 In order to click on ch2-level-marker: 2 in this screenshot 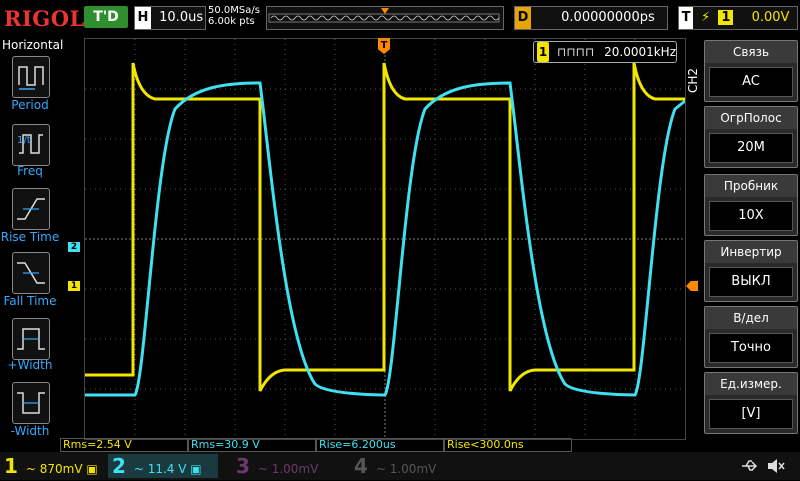, I will do `click(74, 247)`.